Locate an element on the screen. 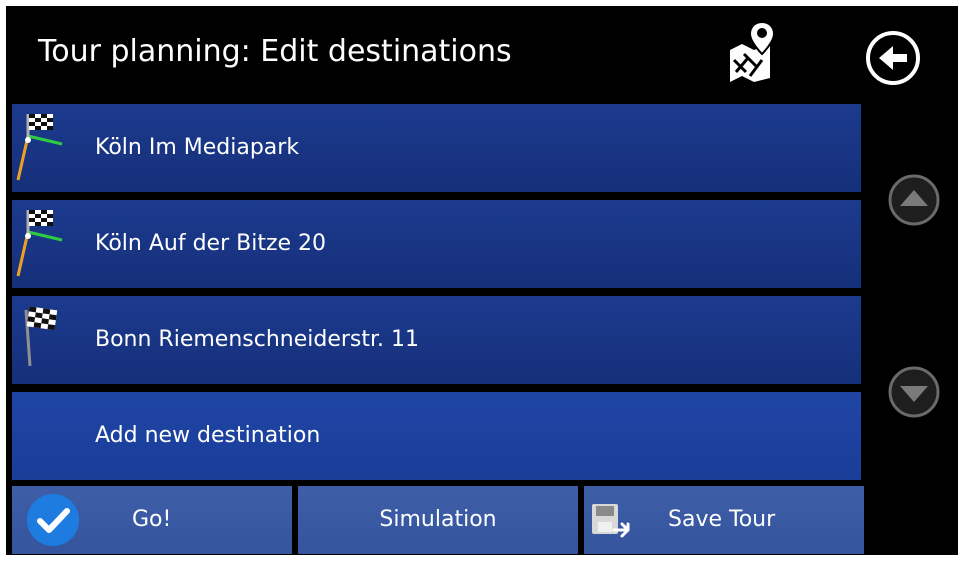  scroll-up-icon is located at coordinates (914, 200).